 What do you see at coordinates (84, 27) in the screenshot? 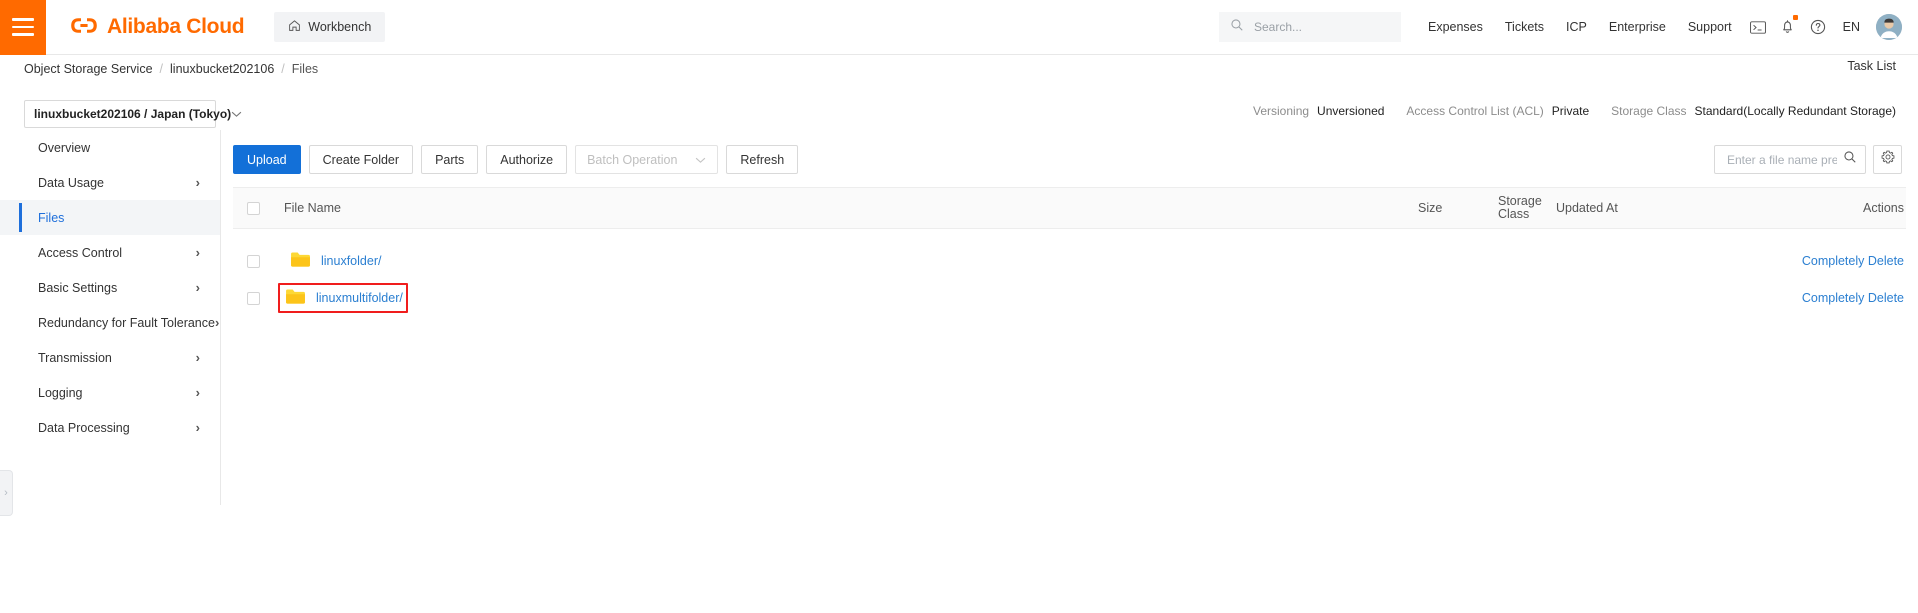
I see `alibaba-cloud-mark-icon` at bounding box center [84, 27].